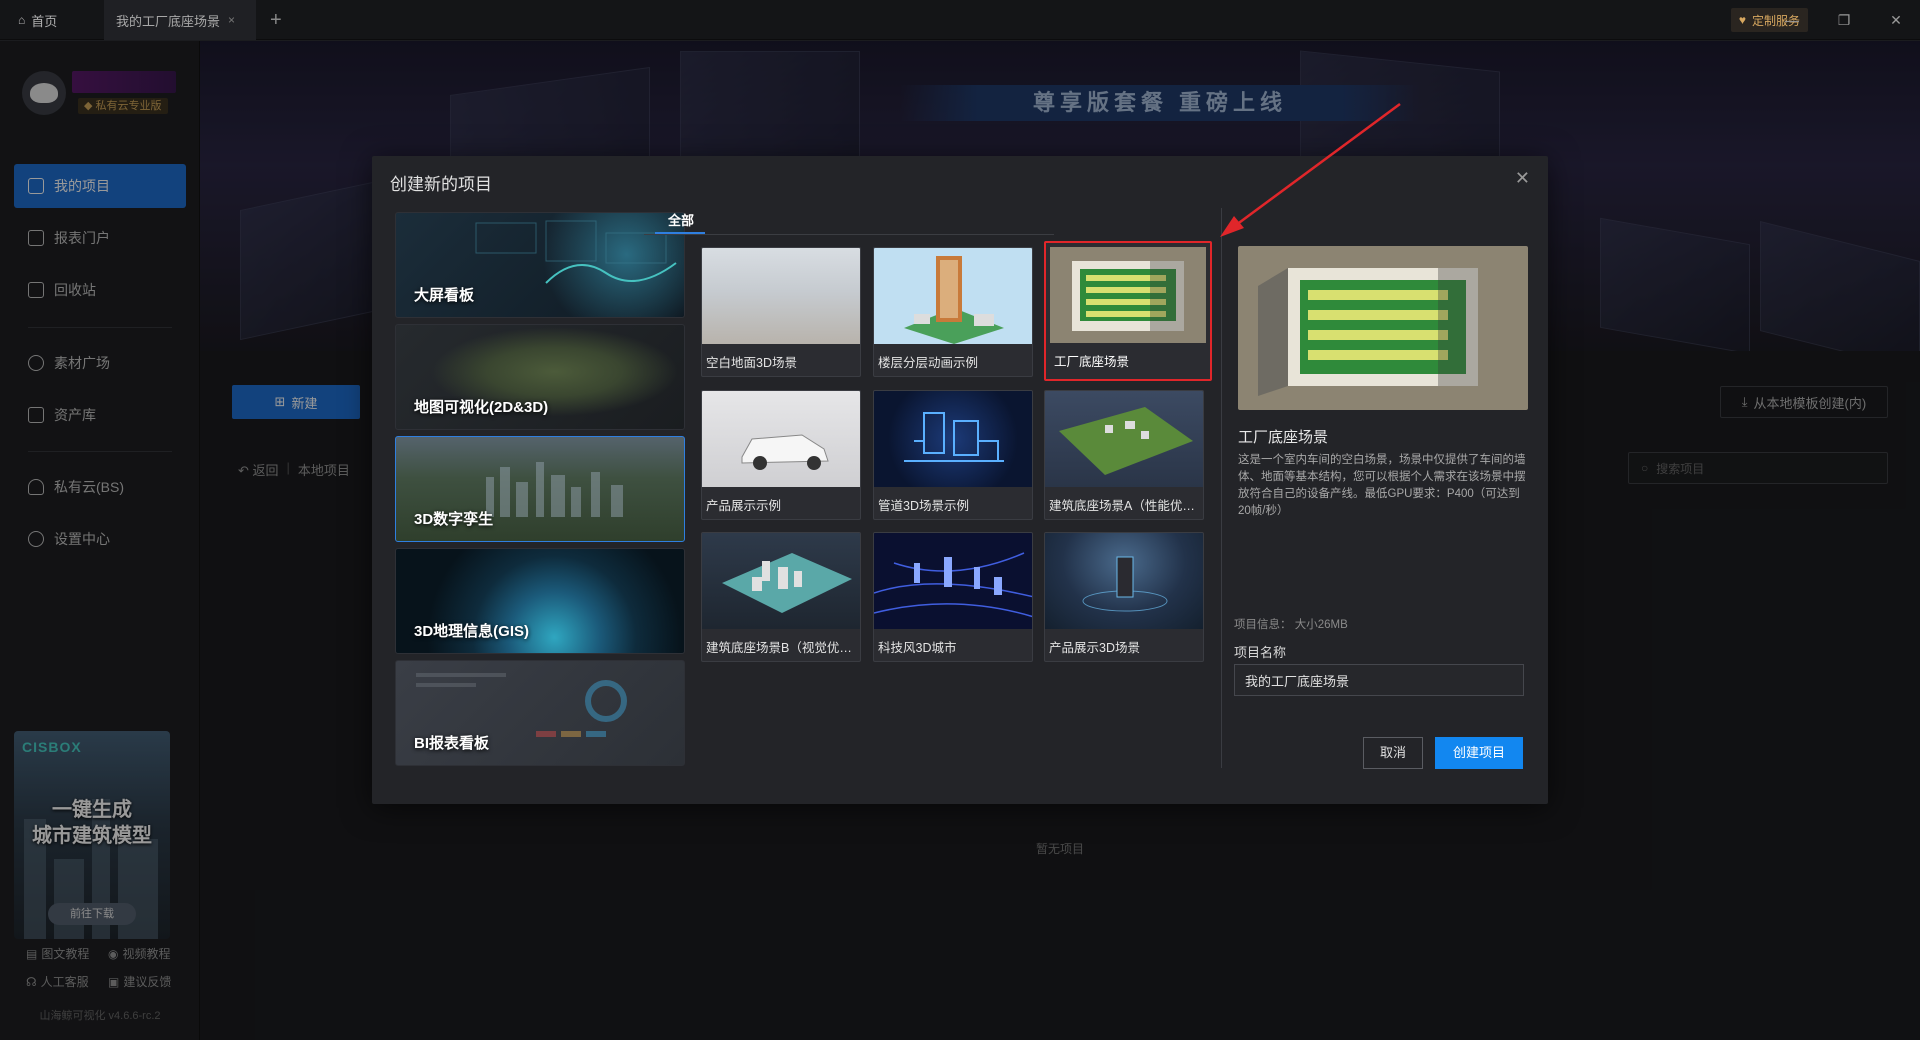  I want to click on close-window-icon: ✕, so click(1896, 20).